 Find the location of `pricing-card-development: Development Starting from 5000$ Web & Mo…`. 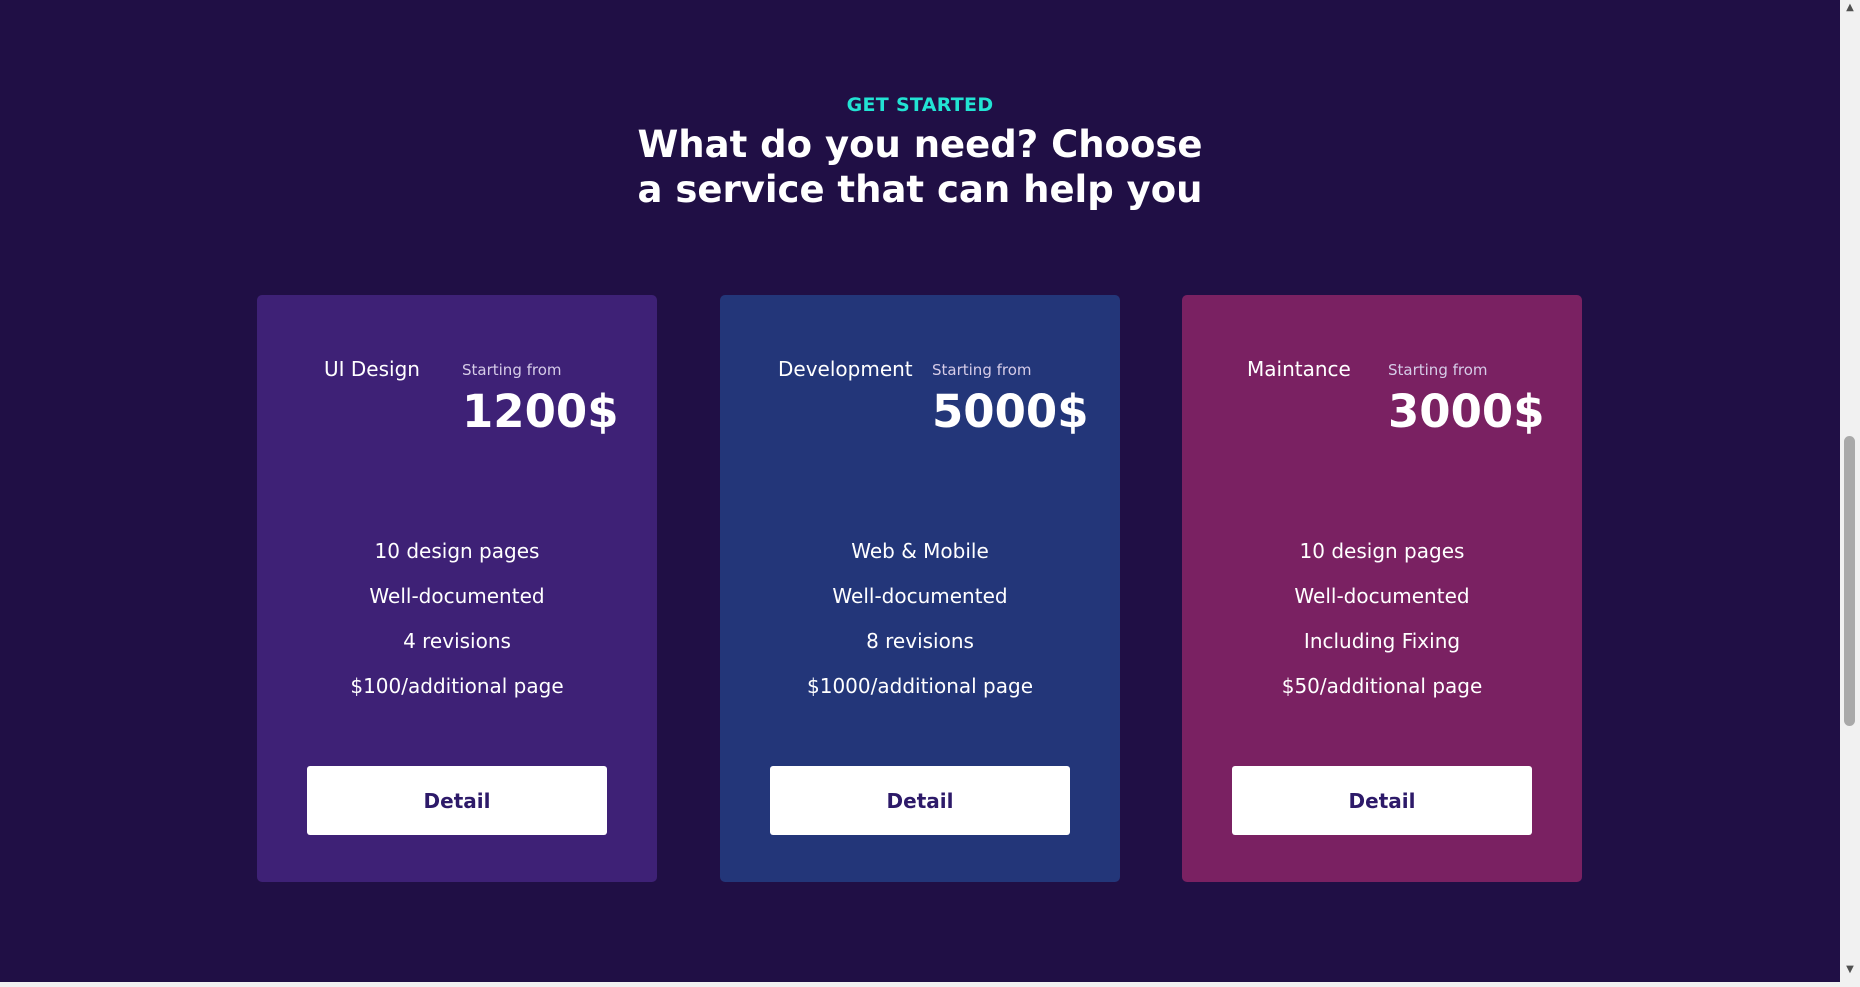

pricing-card-development: Development Starting from 5000$ Web & Mo… is located at coordinates (920, 588).